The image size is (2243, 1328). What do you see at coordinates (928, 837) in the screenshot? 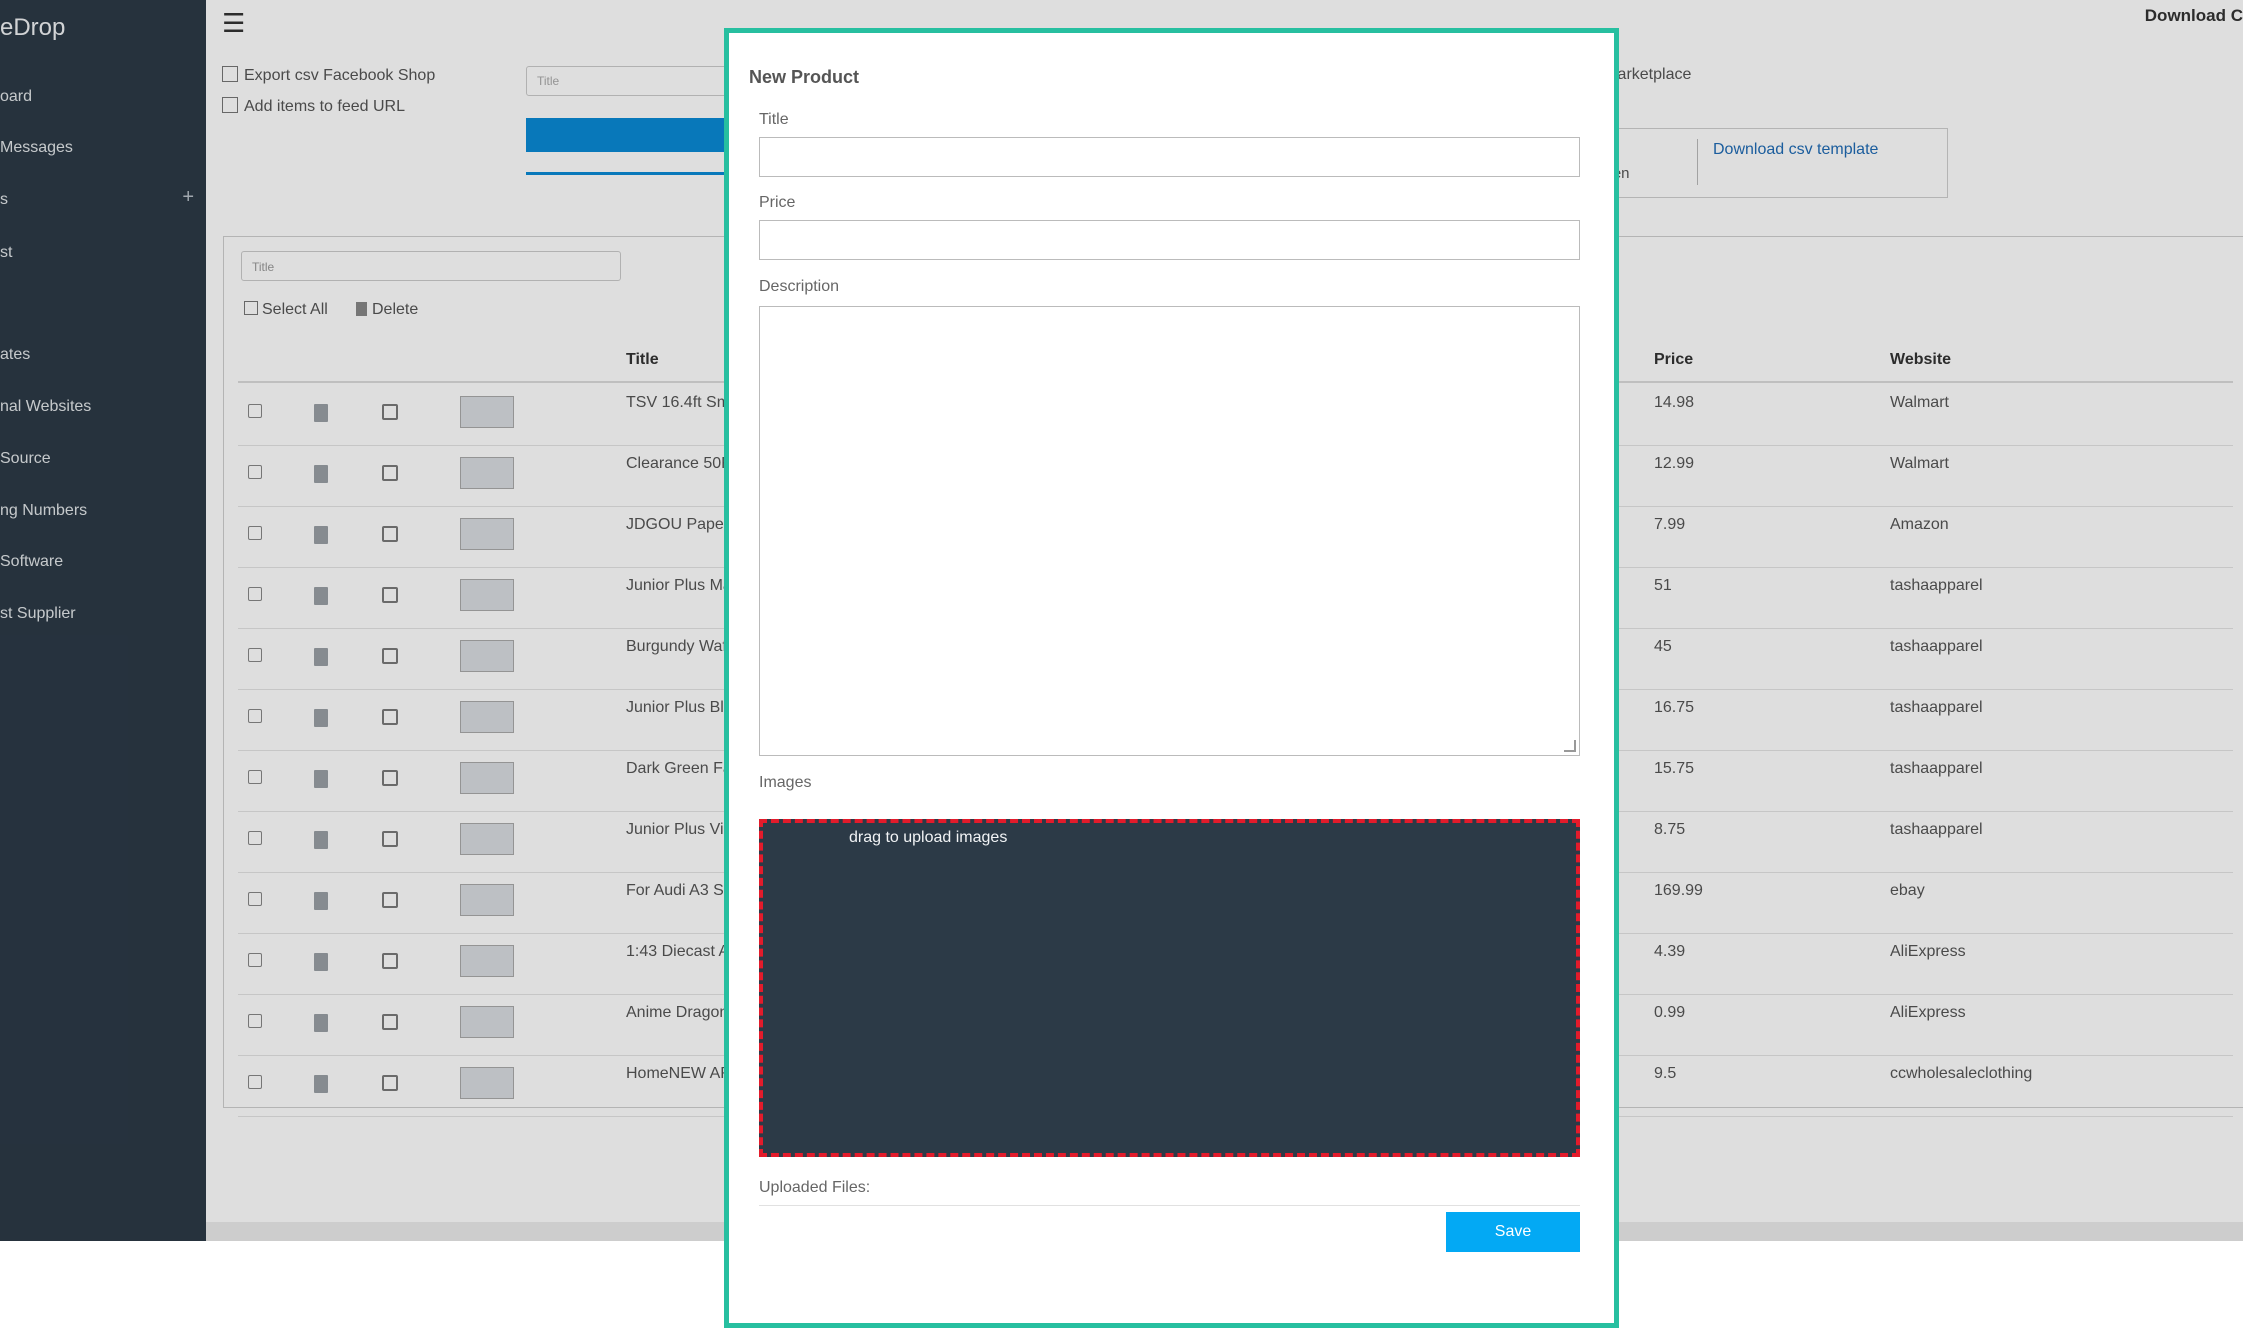
I see `dropzone-text: drag to upload images` at bounding box center [928, 837].